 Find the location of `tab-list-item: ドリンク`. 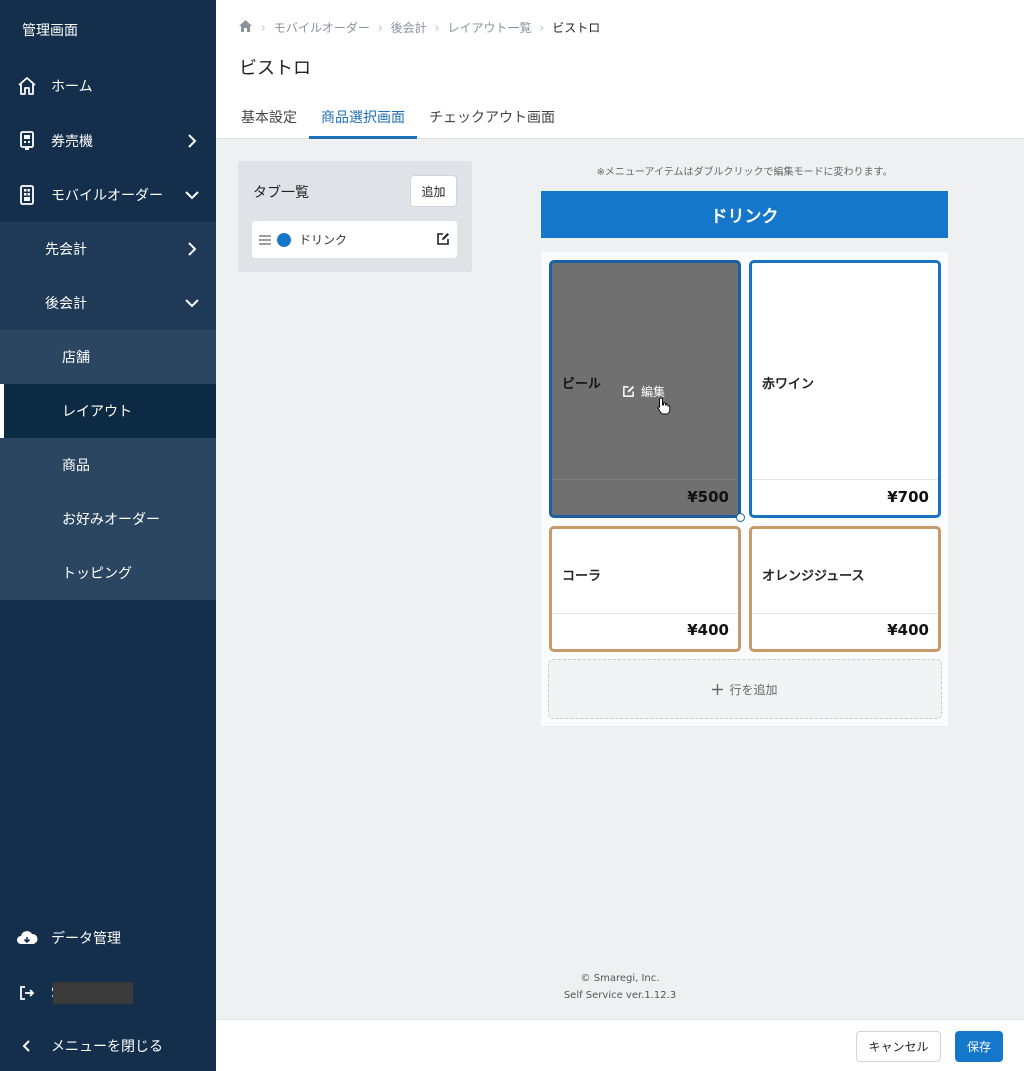

tab-list-item: ドリンク is located at coordinates (354, 239).